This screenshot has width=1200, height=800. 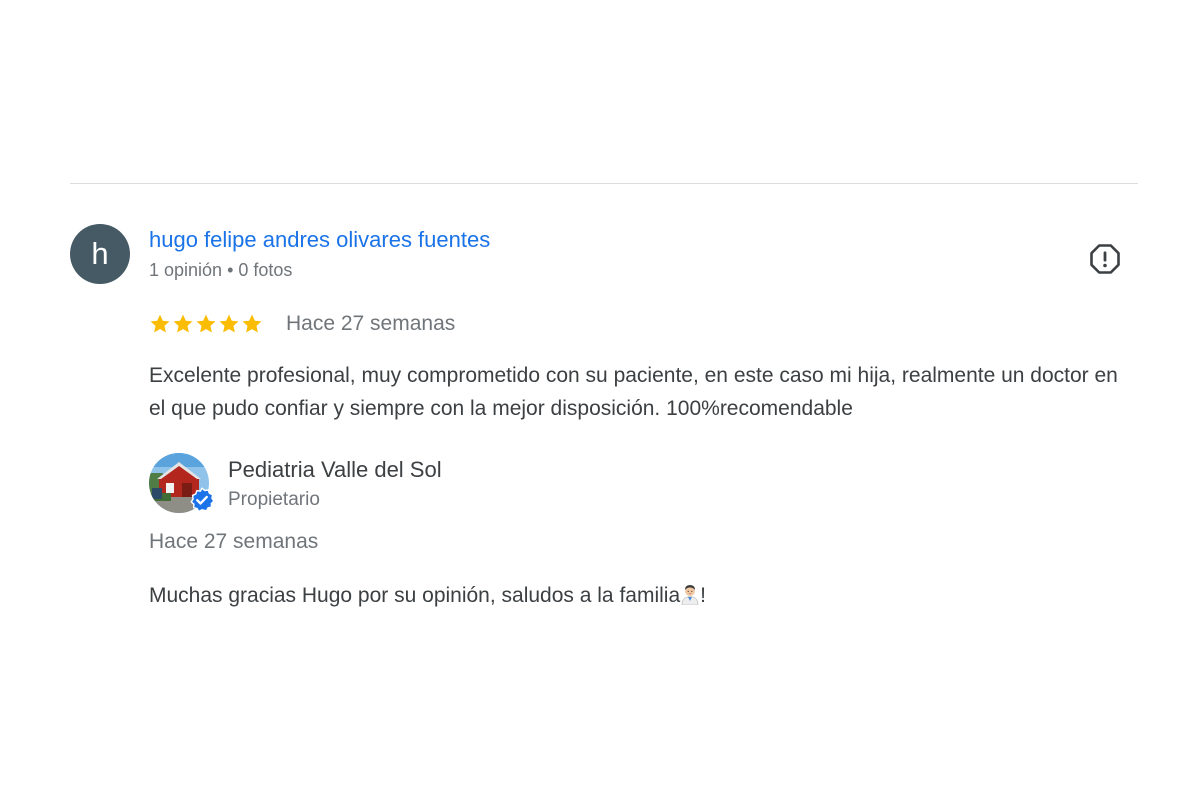 I want to click on star-rating, so click(x=206, y=324).